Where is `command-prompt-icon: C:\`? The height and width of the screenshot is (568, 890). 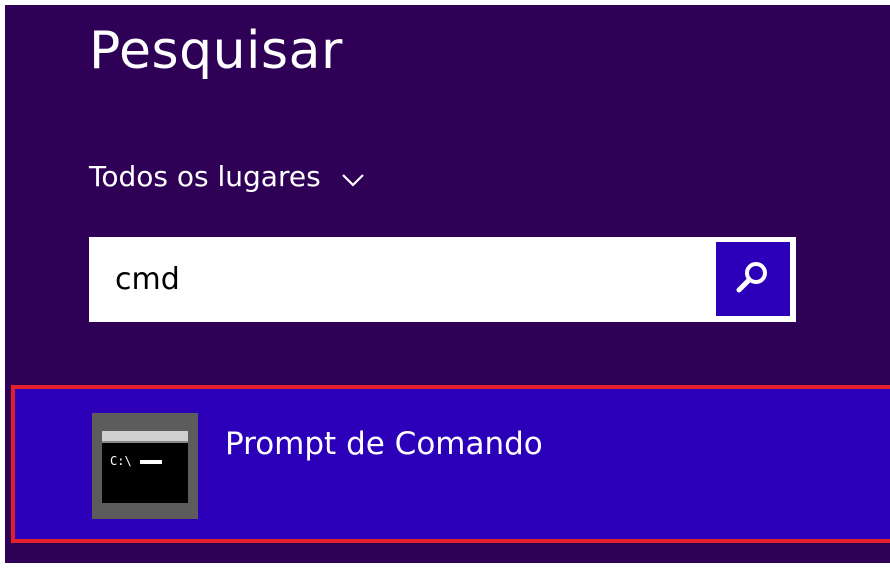
command-prompt-icon: C:\ is located at coordinates (145, 466).